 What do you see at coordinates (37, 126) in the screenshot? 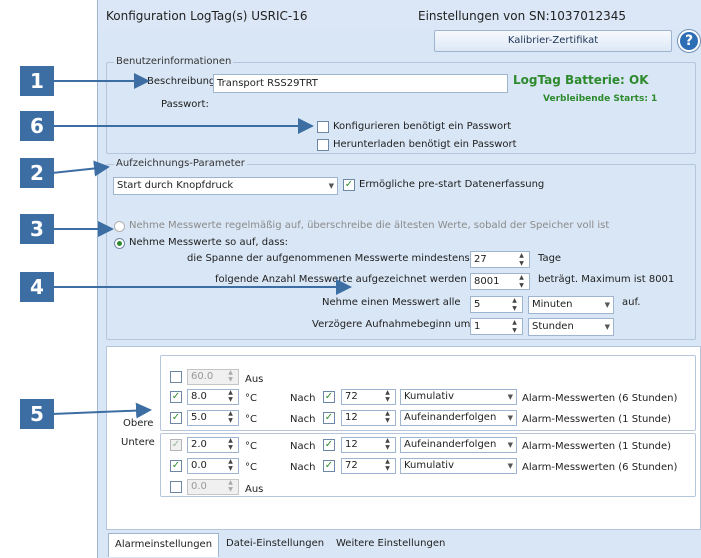
I see `callout-badge-6: 6` at bounding box center [37, 126].